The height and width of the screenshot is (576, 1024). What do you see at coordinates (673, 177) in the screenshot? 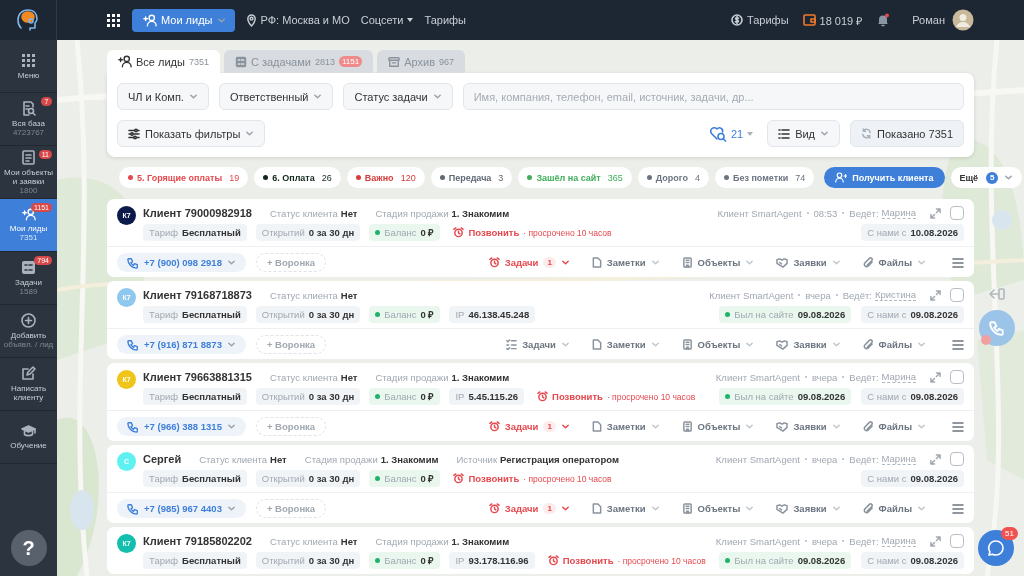
I see `tag-filter-chip: Дорого 4` at bounding box center [673, 177].